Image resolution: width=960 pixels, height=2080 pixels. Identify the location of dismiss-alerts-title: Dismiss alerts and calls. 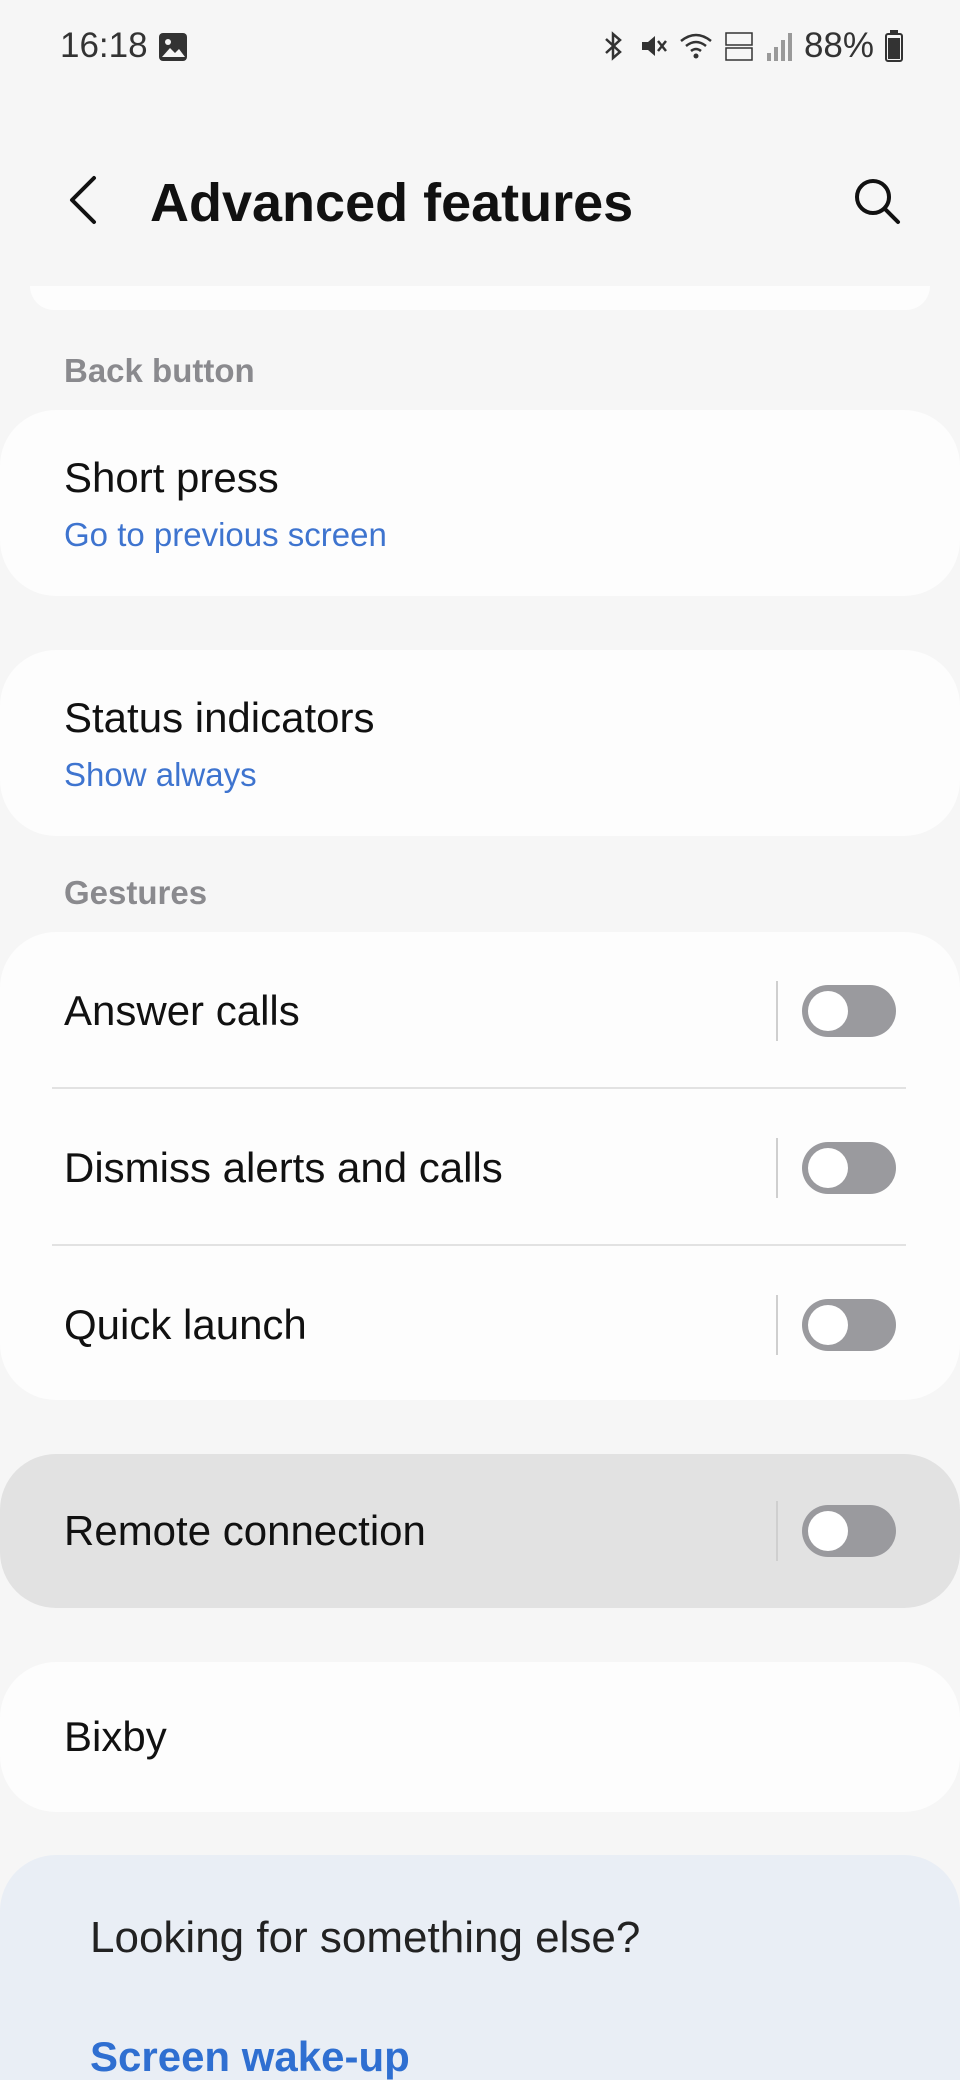
(283, 1167).